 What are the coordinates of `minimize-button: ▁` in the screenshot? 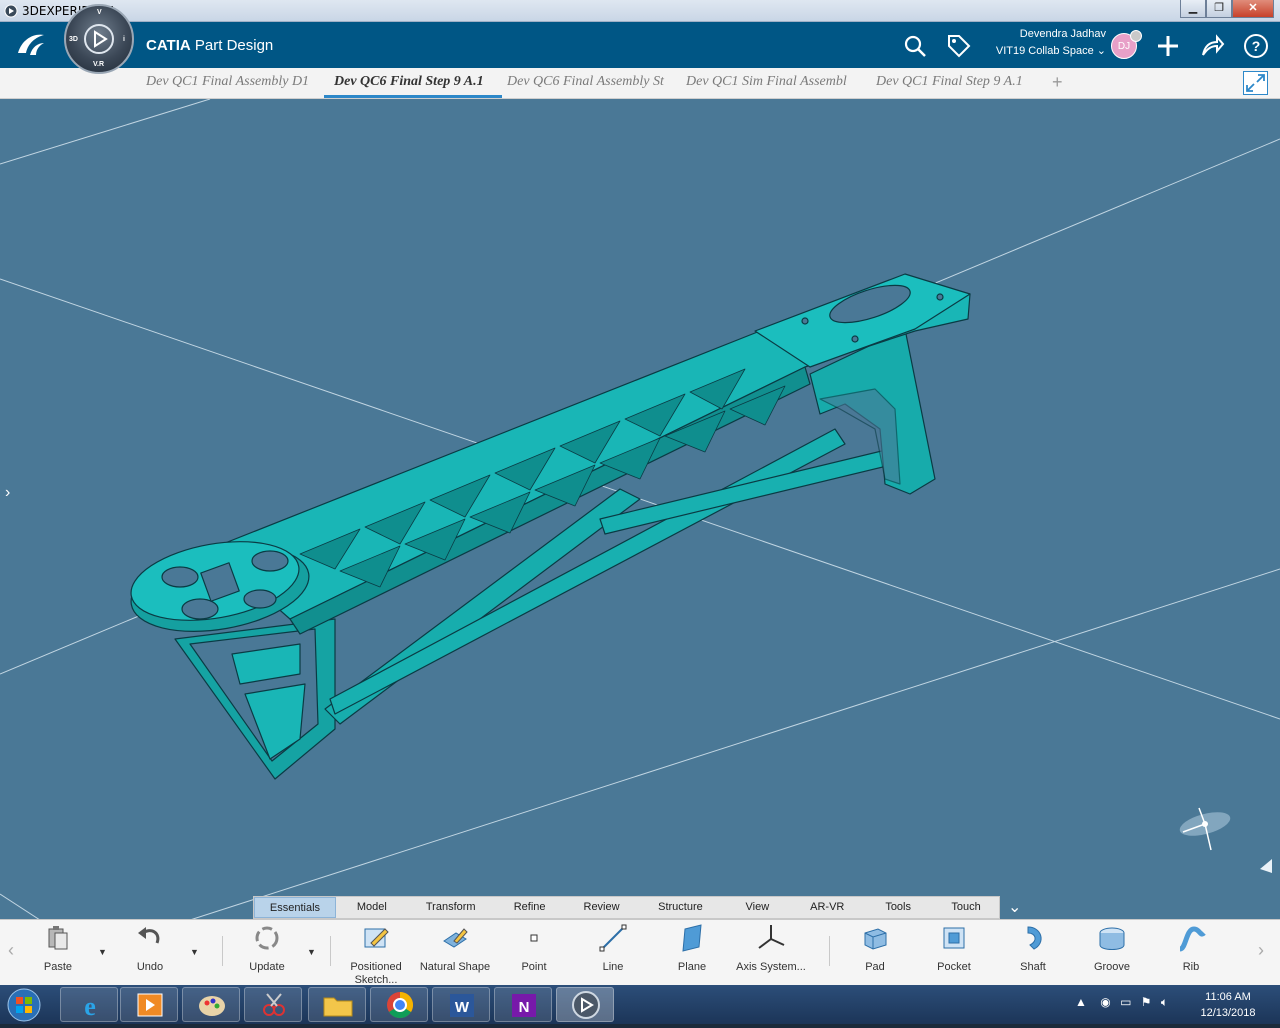 It's located at (1193, 9).